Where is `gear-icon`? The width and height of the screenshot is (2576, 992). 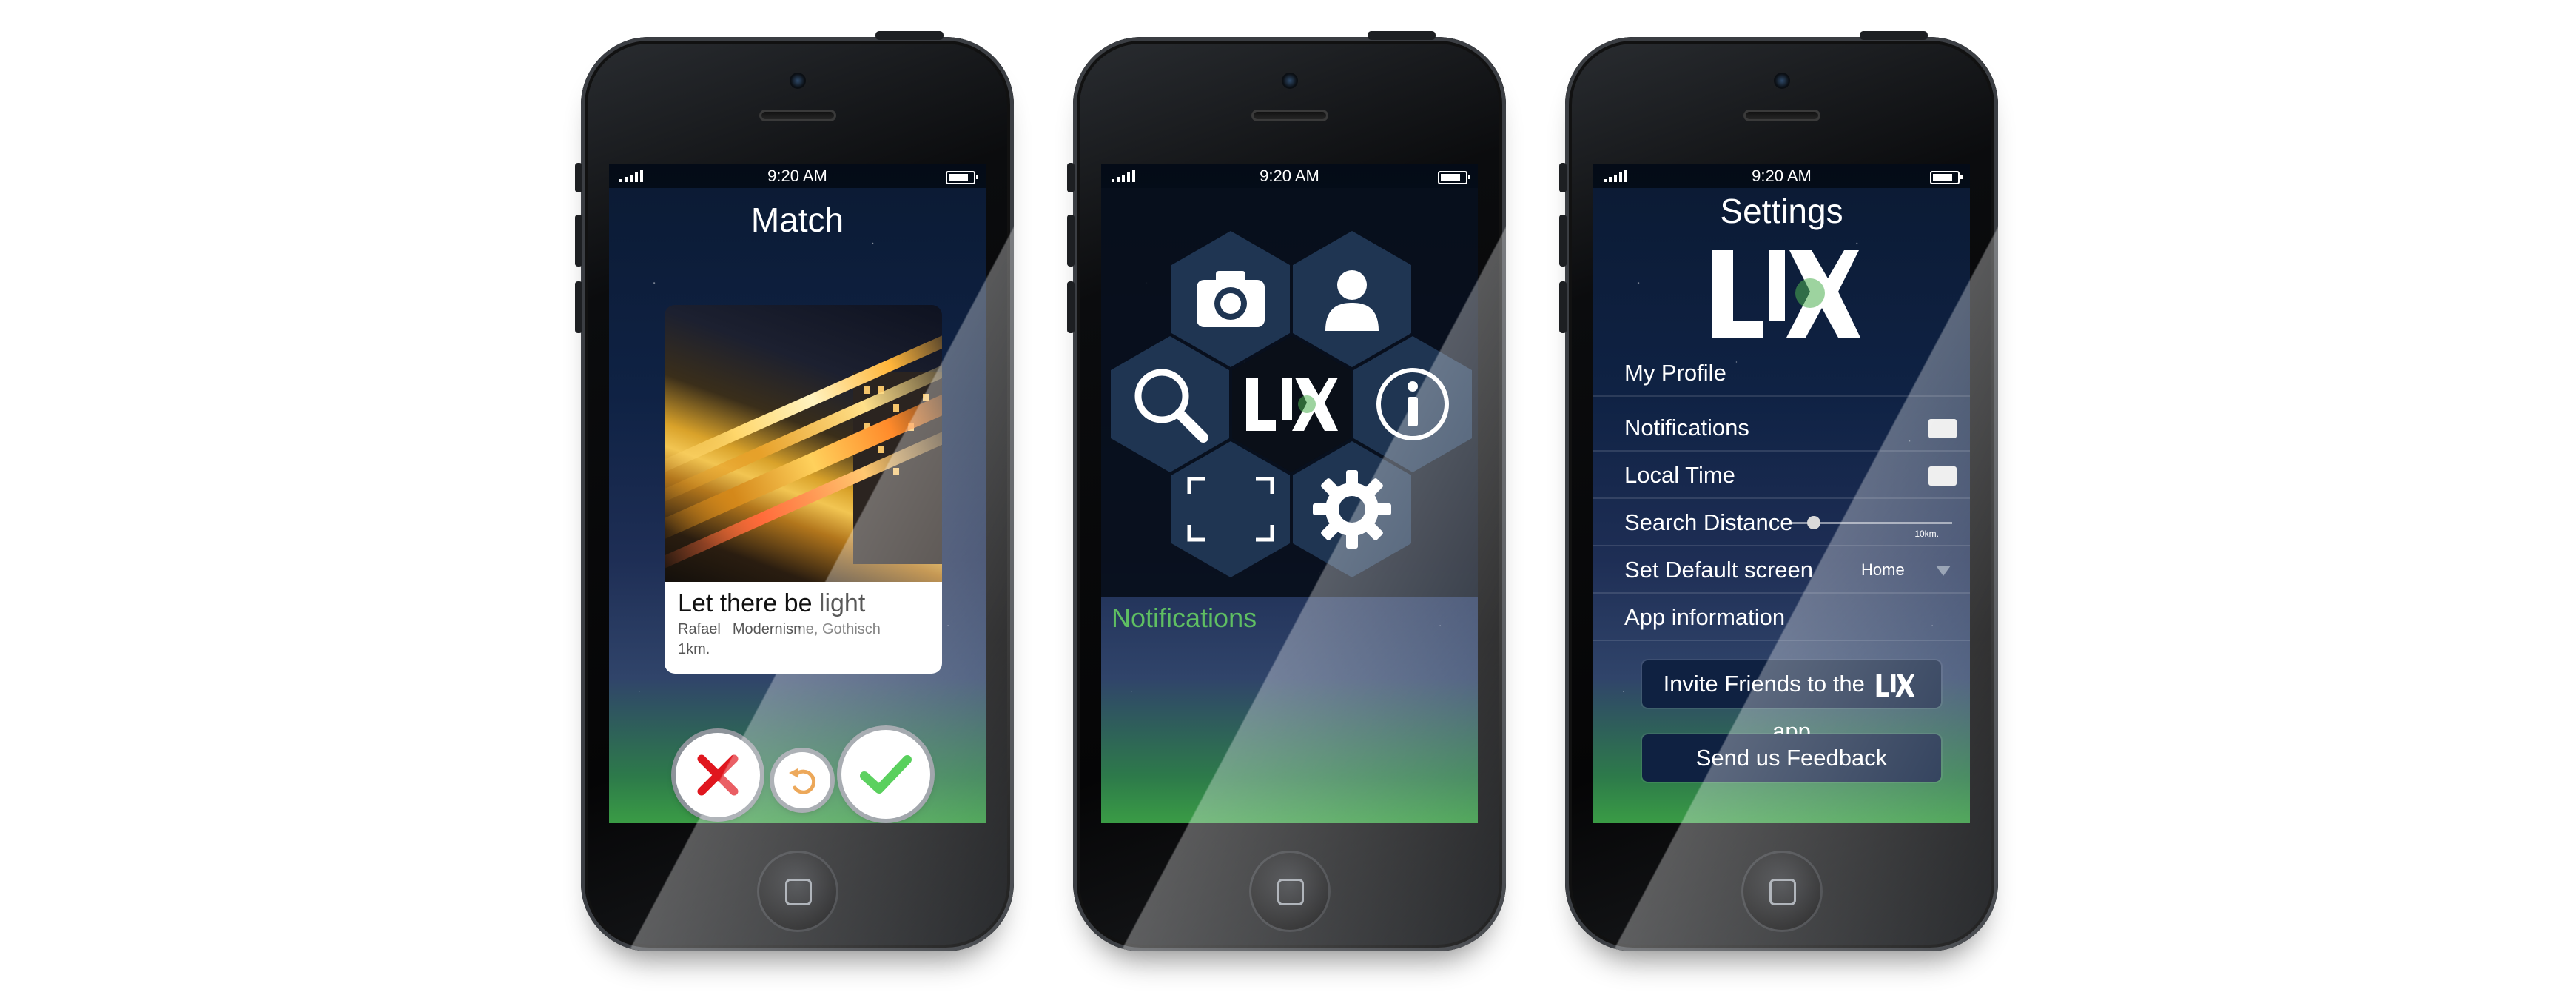 gear-icon is located at coordinates (1352, 509).